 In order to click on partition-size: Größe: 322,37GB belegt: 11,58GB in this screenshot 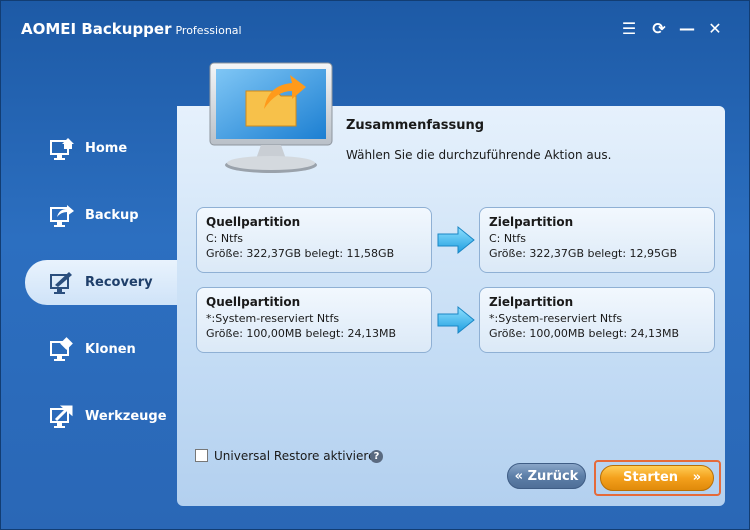, I will do `click(300, 253)`.